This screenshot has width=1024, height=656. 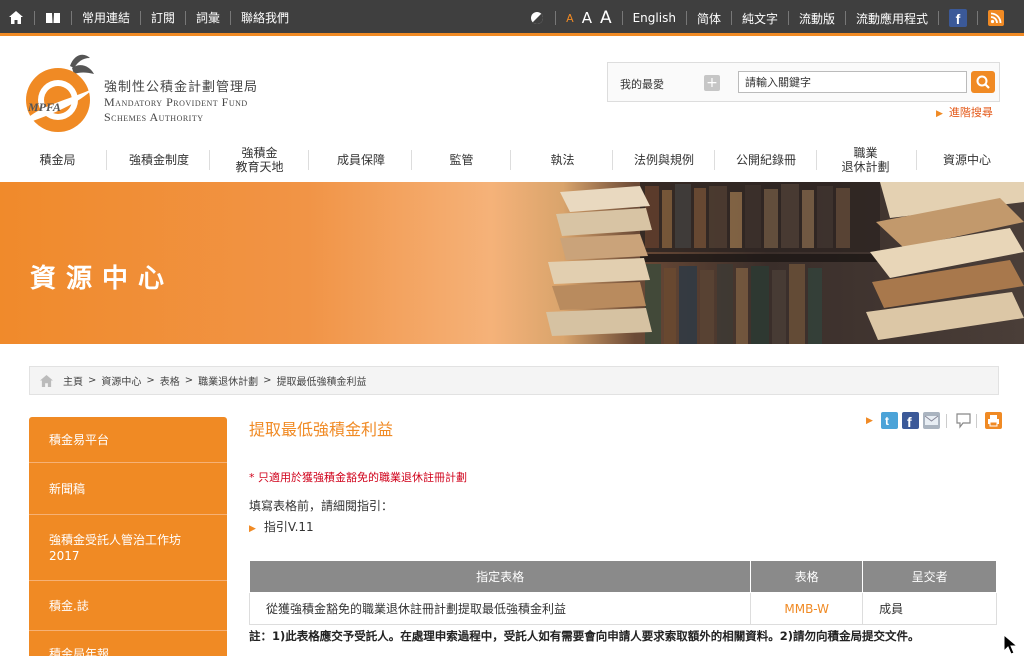 I want to click on english-link: English, so click(x=654, y=18).